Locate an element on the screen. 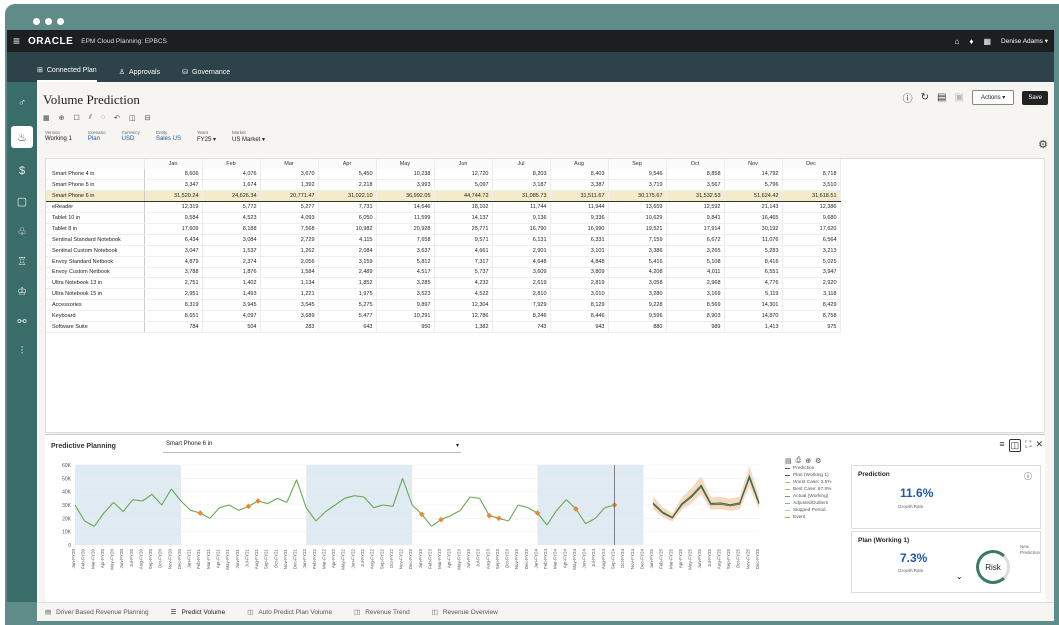  settings-gear-icon: ⚙ is located at coordinates (1043, 144).